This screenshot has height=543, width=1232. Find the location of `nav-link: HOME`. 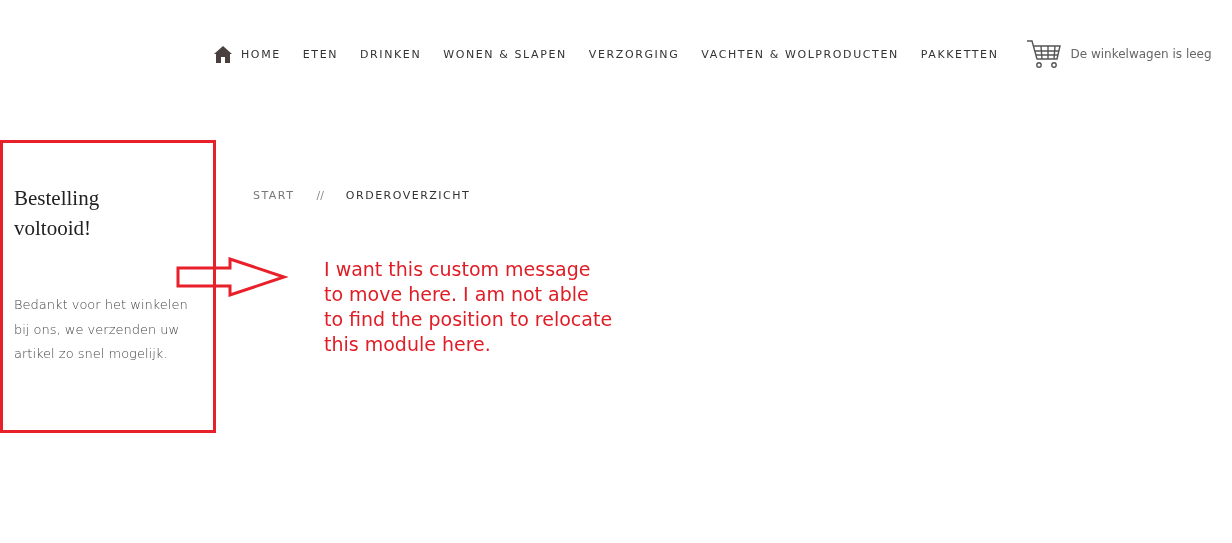

nav-link: HOME is located at coordinates (247, 54).